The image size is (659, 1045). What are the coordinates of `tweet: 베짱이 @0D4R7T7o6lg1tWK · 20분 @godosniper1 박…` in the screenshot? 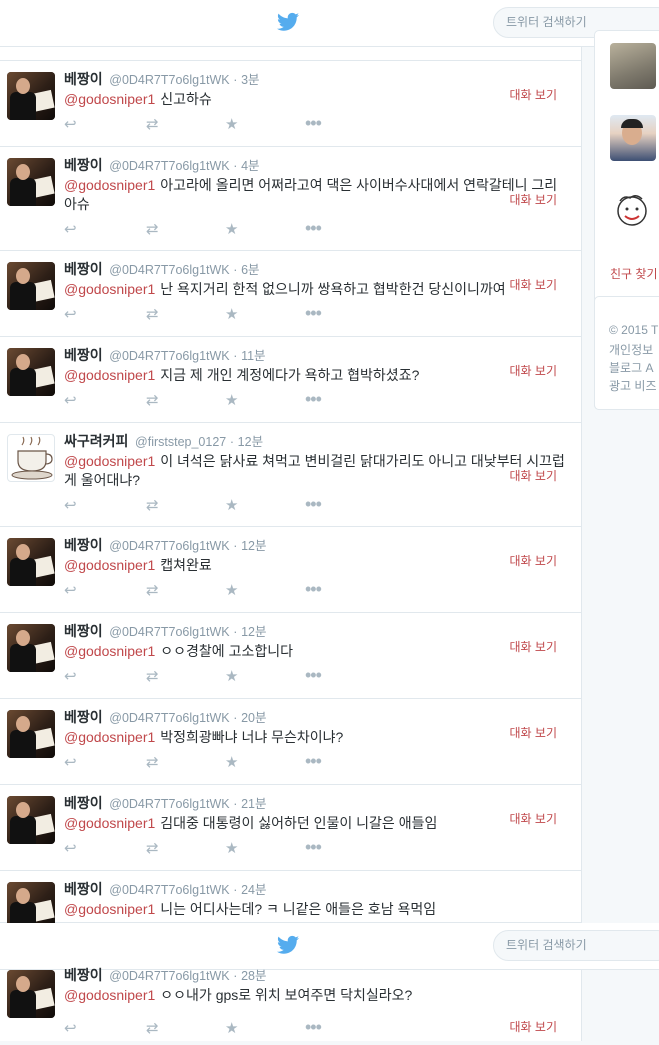 It's located at (290, 742).